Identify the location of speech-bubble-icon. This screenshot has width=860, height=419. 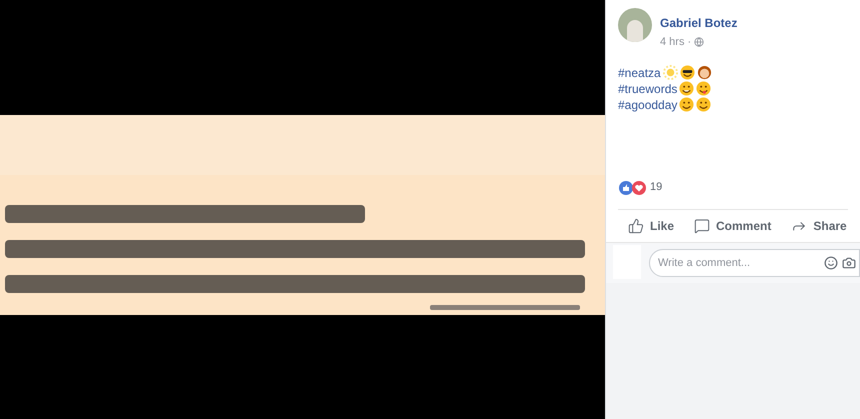
(702, 226).